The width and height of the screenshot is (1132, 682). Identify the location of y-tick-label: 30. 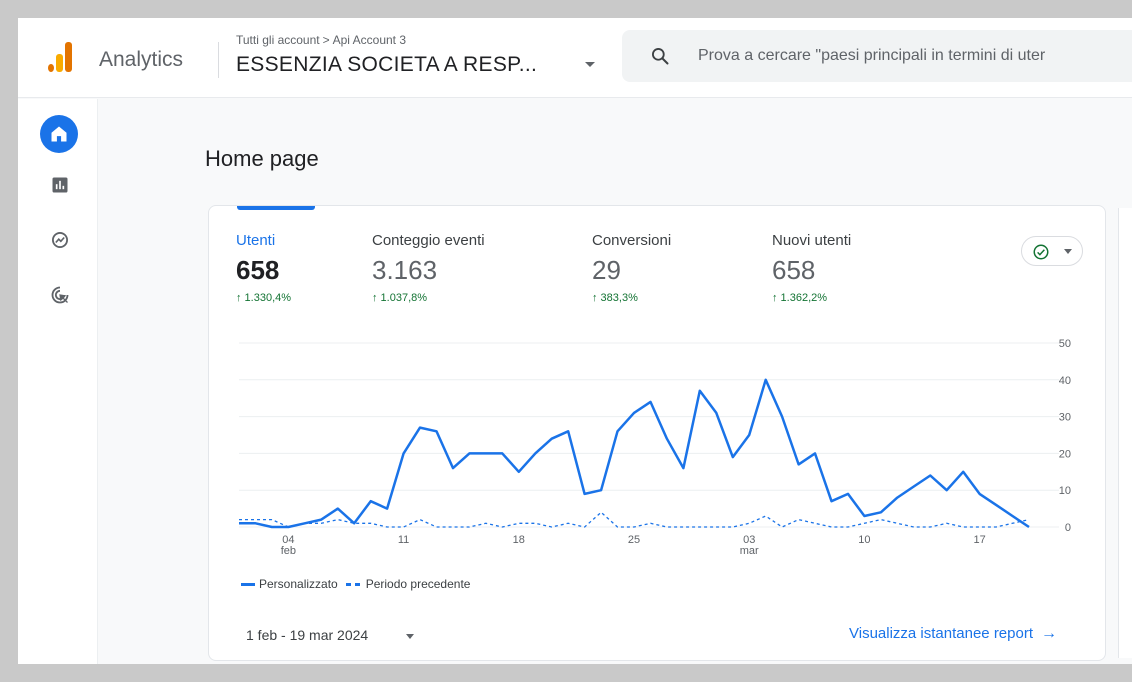
(1065, 418).